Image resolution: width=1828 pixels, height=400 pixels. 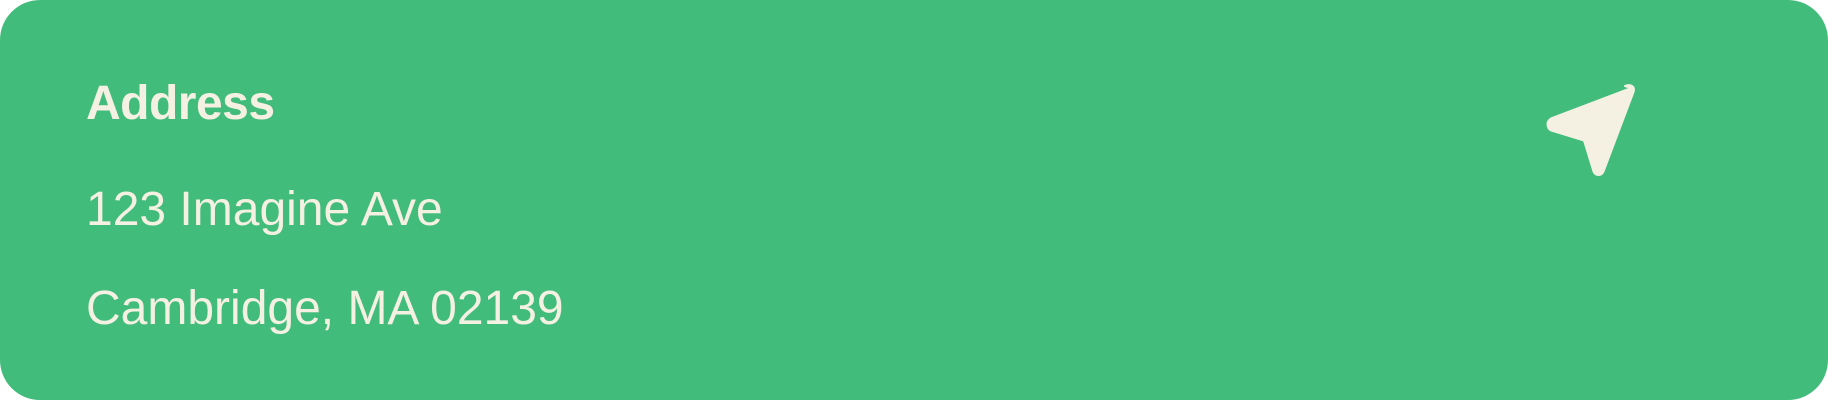 What do you see at coordinates (1588, 128) in the screenshot?
I see `navigation-arrow-icon` at bounding box center [1588, 128].